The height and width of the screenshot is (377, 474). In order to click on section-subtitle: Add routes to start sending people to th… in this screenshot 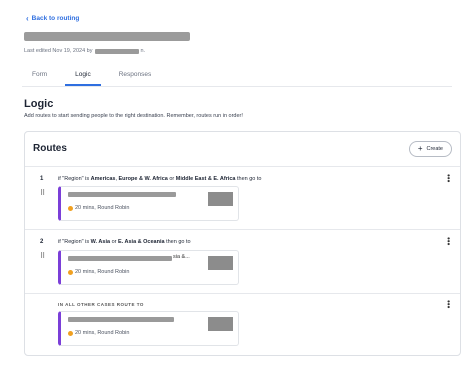, I will do `click(133, 116)`.